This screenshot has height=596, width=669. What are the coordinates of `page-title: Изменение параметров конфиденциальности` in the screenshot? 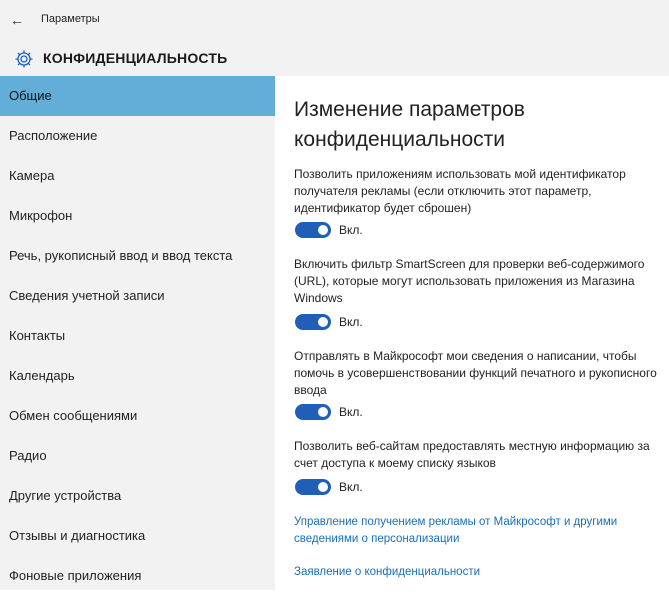 It's located at (474, 125).